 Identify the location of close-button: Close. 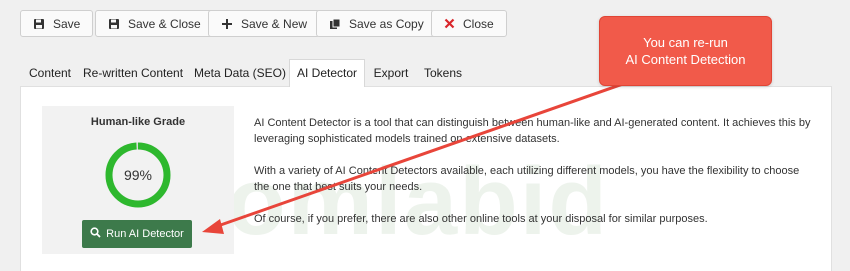
(469, 23).